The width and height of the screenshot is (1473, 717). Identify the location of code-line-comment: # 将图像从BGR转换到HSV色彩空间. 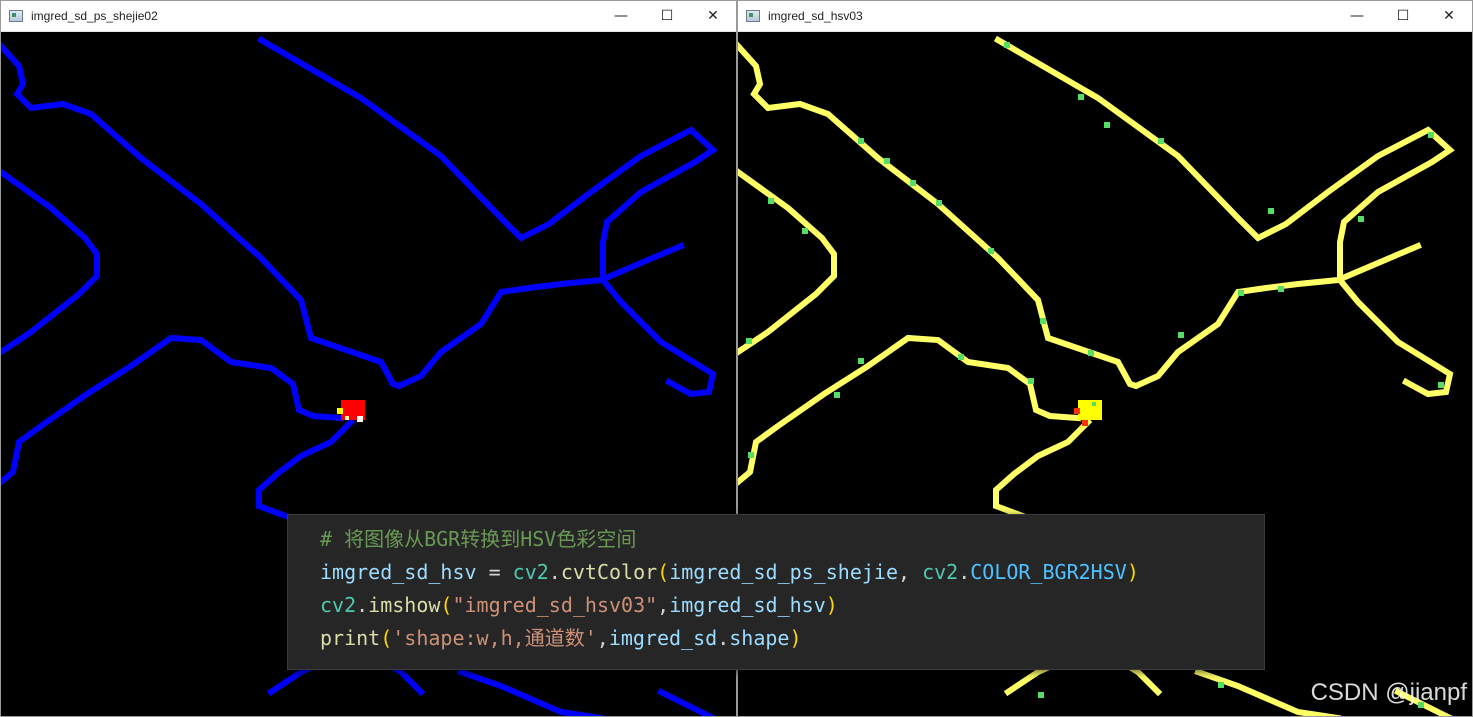
(792, 539).